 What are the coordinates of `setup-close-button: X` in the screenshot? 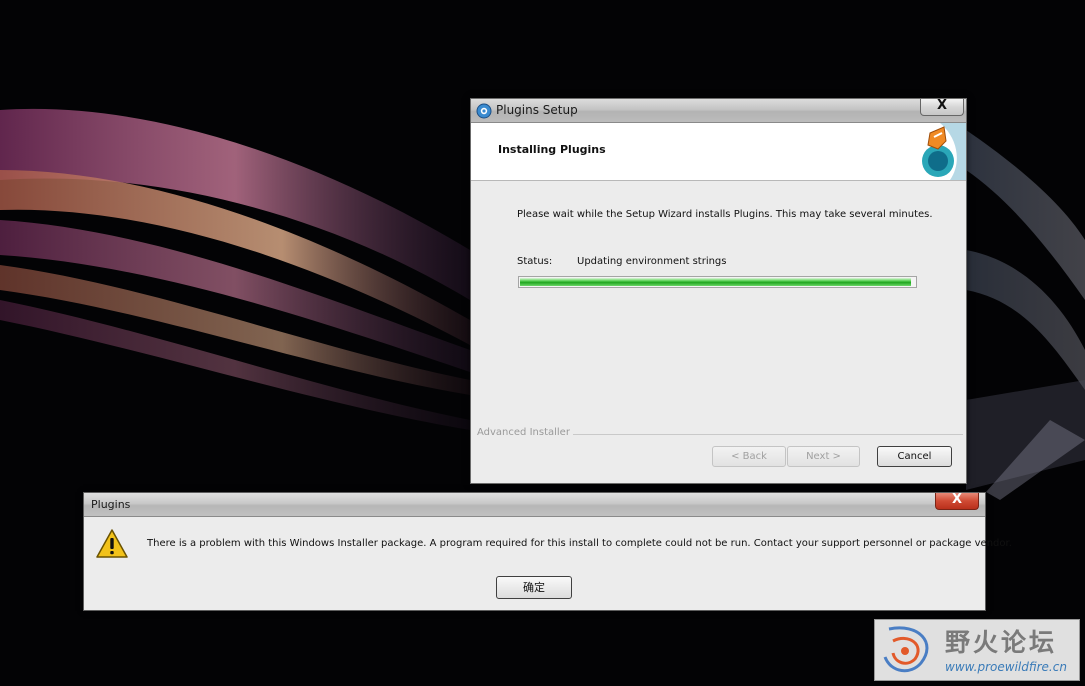 It's located at (942, 107).